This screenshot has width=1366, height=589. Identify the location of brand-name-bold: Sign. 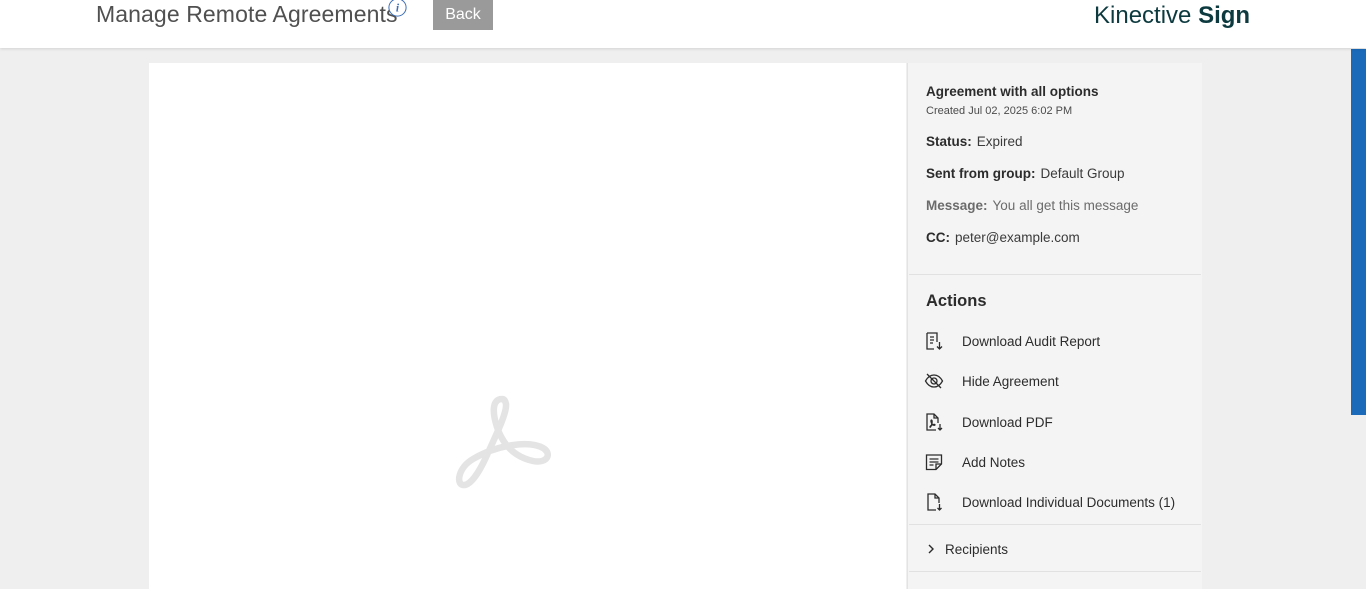
(1224, 15).